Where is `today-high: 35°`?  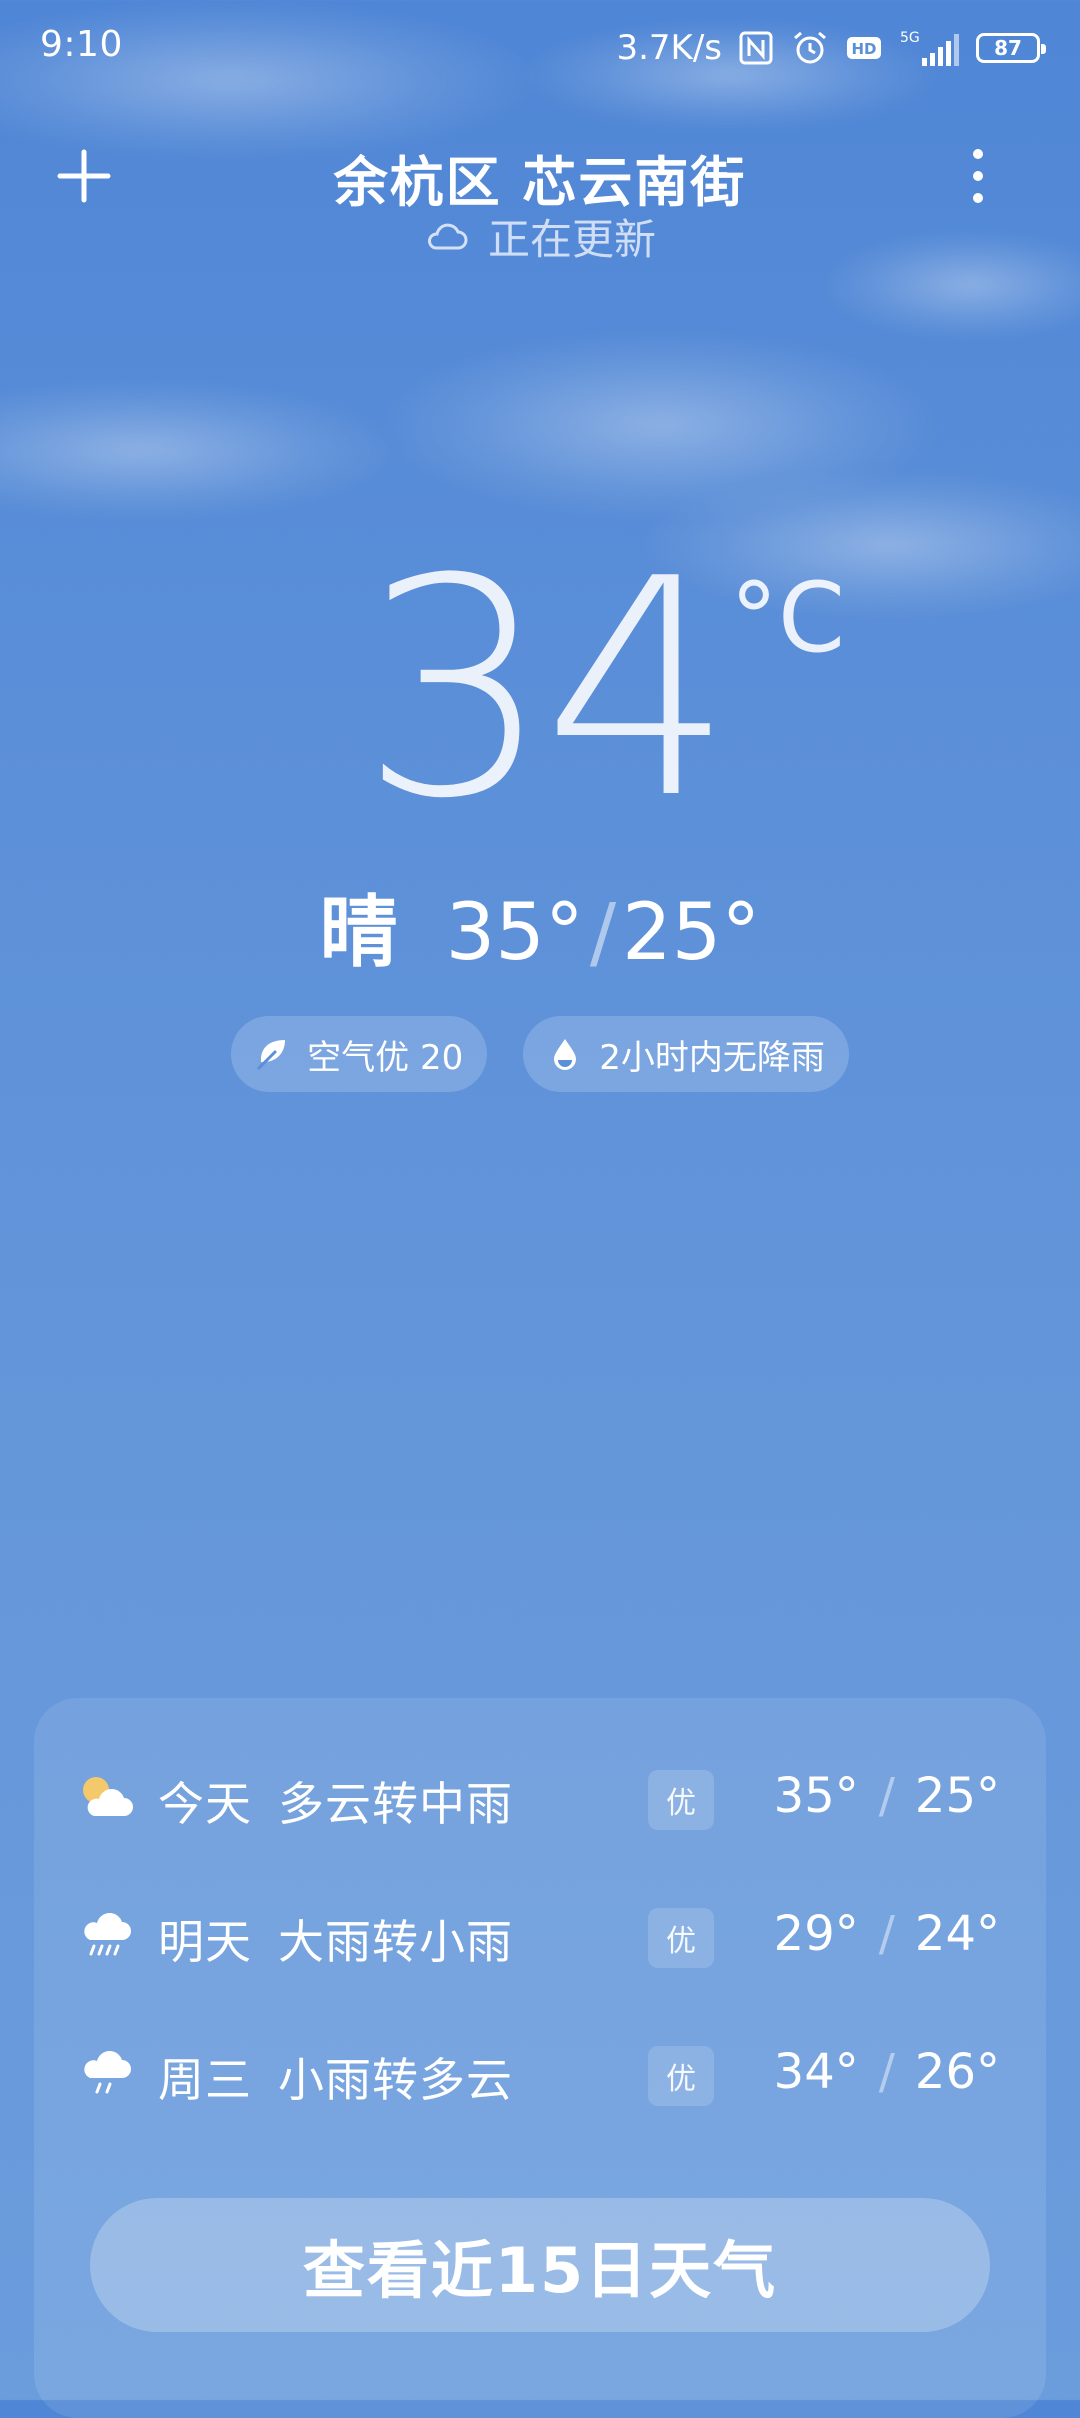 today-high: 35° is located at coordinates (514, 933).